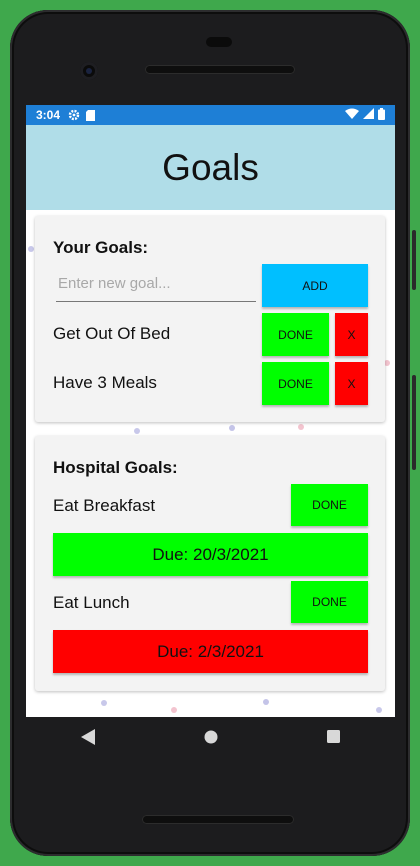 This screenshot has width=420, height=866. I want to click on page-title: Goals, so click(210, 167).